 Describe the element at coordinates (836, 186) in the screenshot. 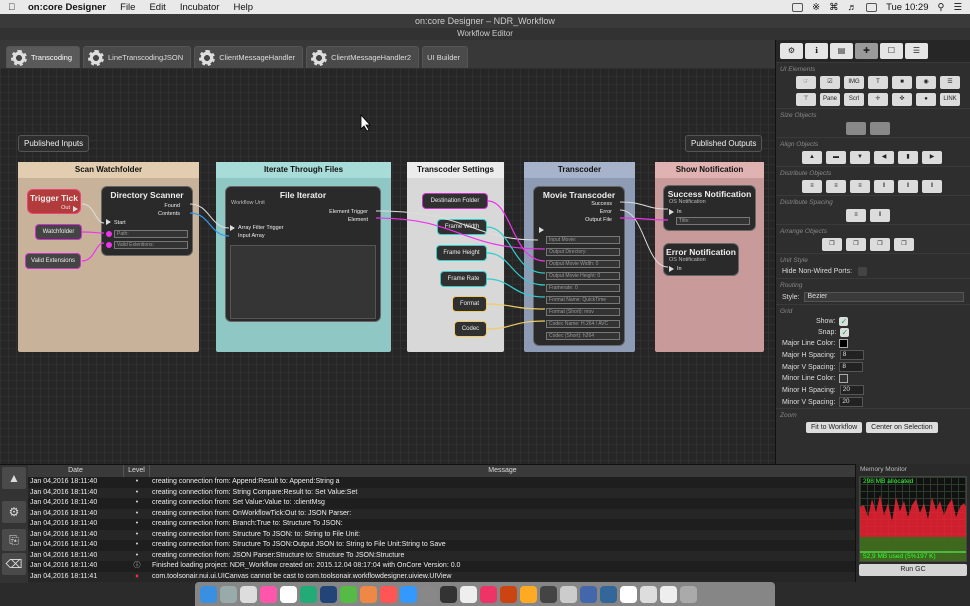

I see `distribute-vcenter-icon: ≡` at that location.